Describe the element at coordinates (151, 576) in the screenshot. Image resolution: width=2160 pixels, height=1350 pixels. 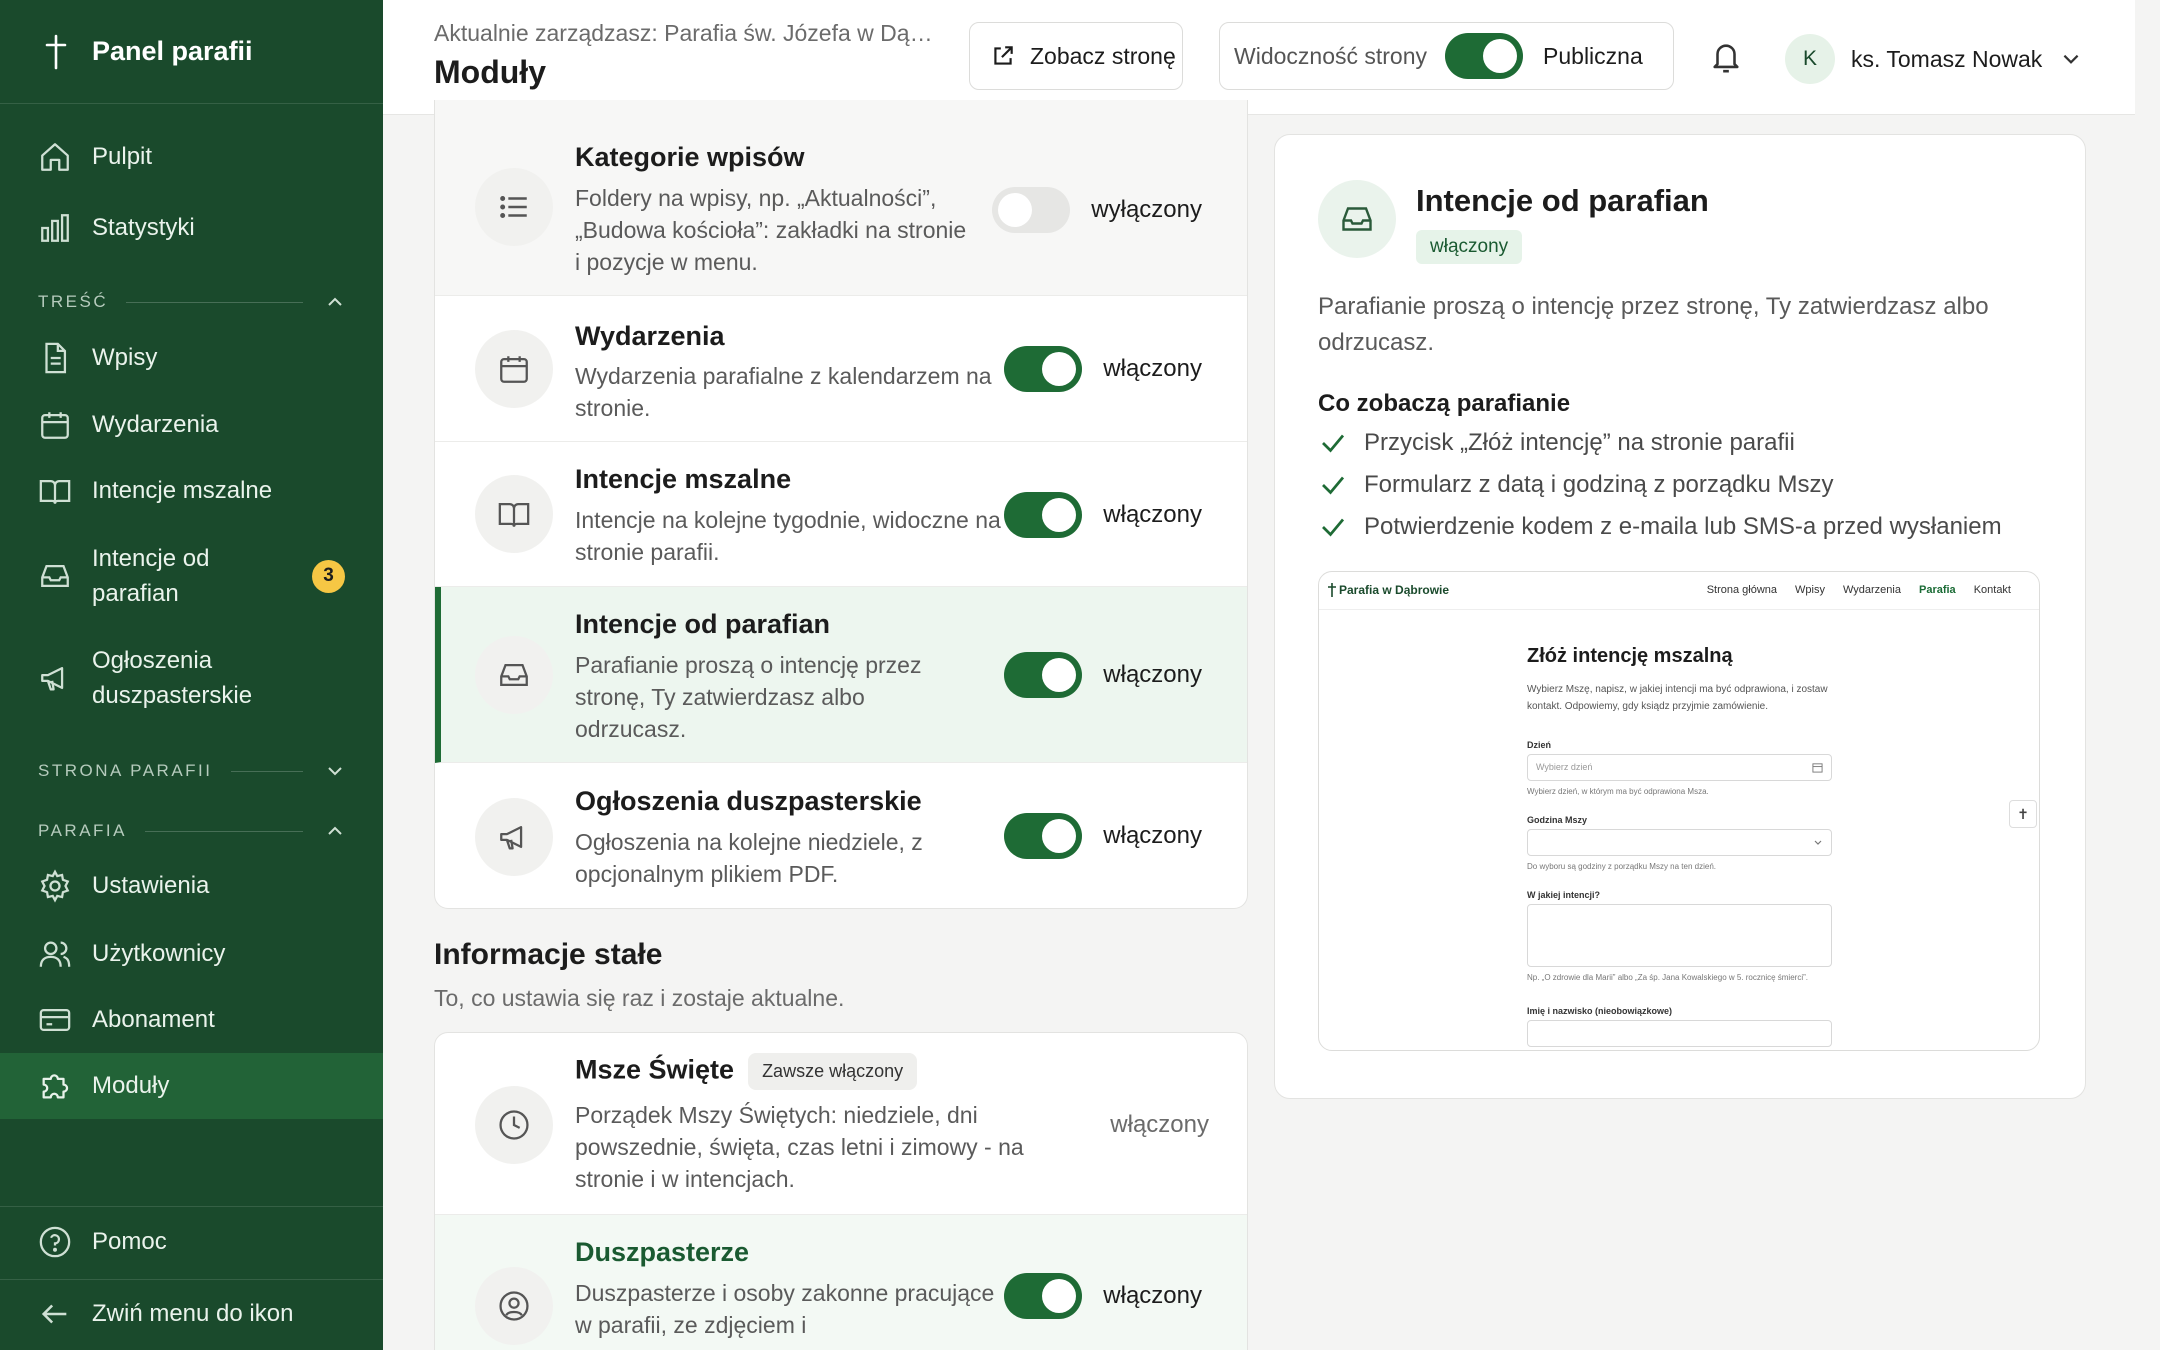
I see `sidebar-item-label: Intencje od parafian` at that location.